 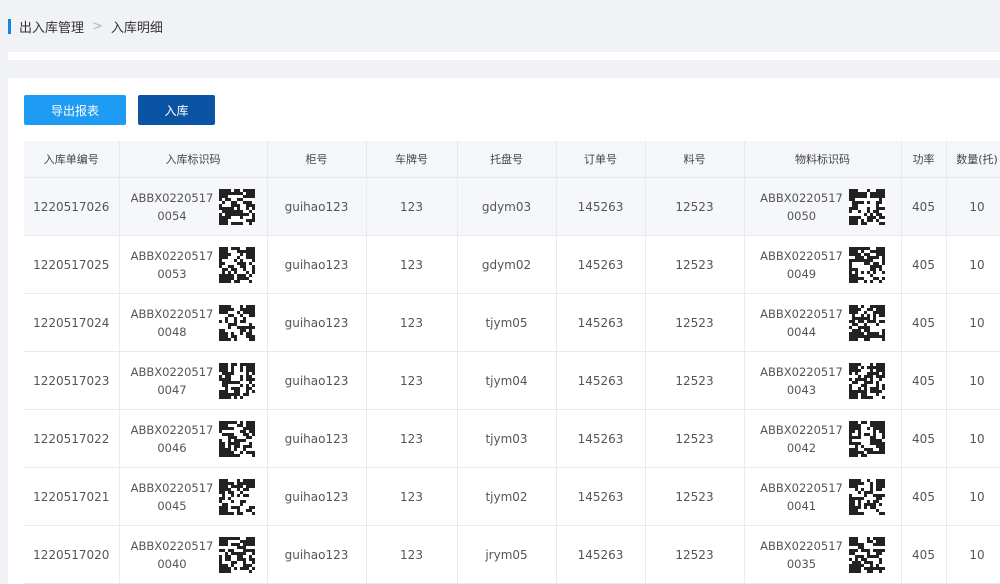 I want to click on order-id-cell: 1220517021, so click(x=72, y=496).